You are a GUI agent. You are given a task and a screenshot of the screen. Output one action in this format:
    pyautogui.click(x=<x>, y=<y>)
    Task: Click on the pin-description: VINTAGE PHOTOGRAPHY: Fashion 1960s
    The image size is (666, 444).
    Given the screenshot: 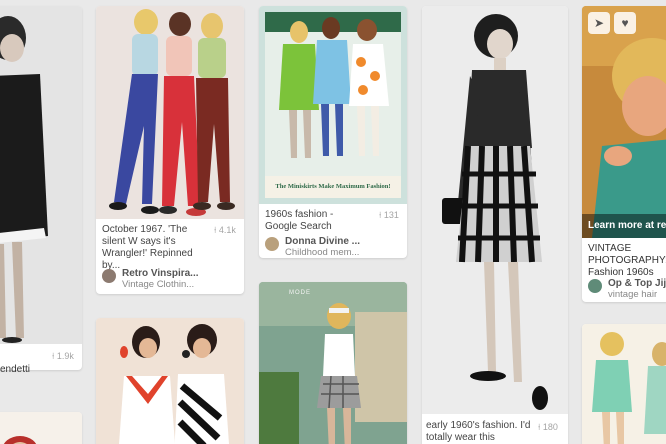 What is the action you would take?
    pyautogui.click(x=627, y=260)
    